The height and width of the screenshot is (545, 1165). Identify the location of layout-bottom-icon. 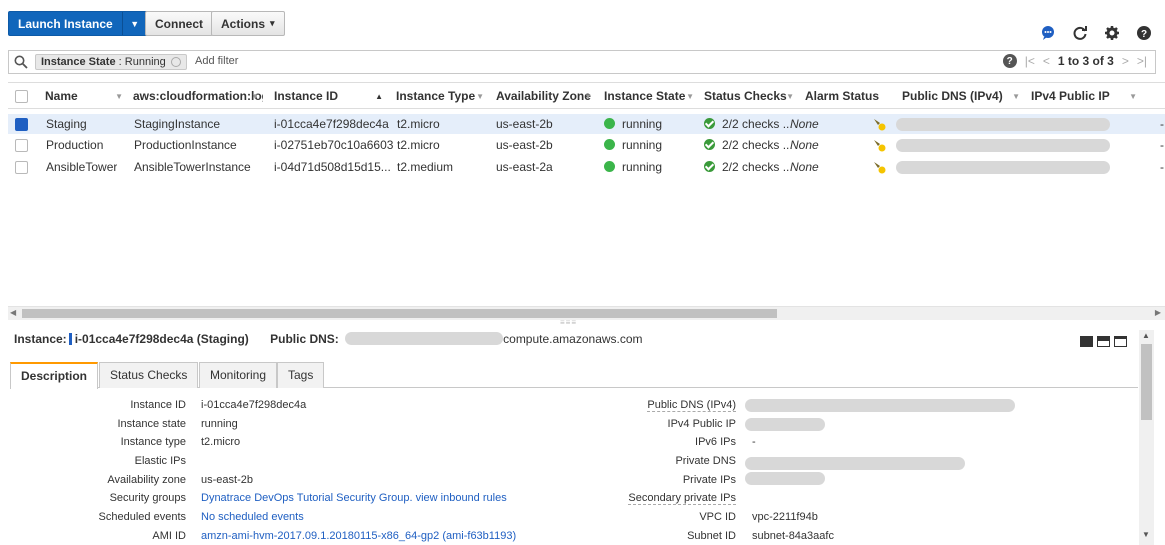
(1086, 341).